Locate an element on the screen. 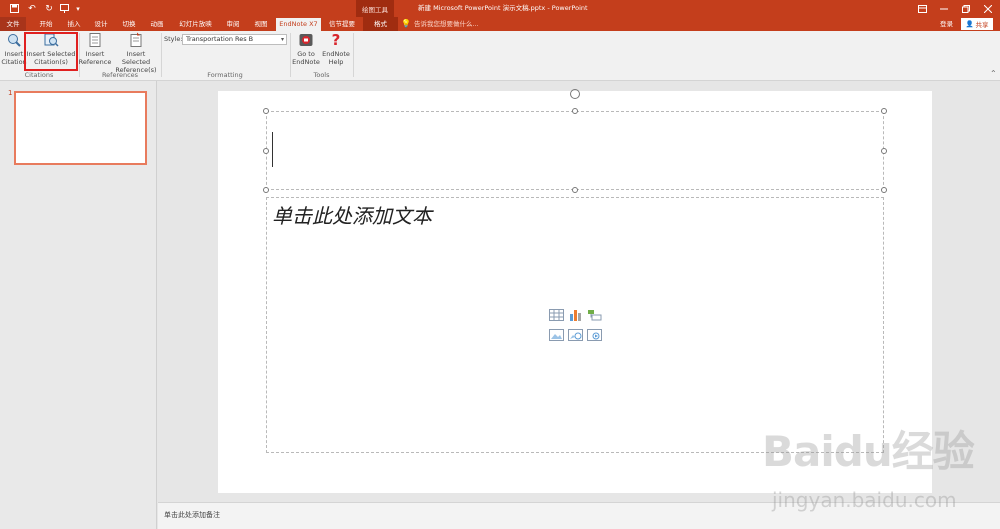  insert-video-icon is located at coordinates (594, 335).